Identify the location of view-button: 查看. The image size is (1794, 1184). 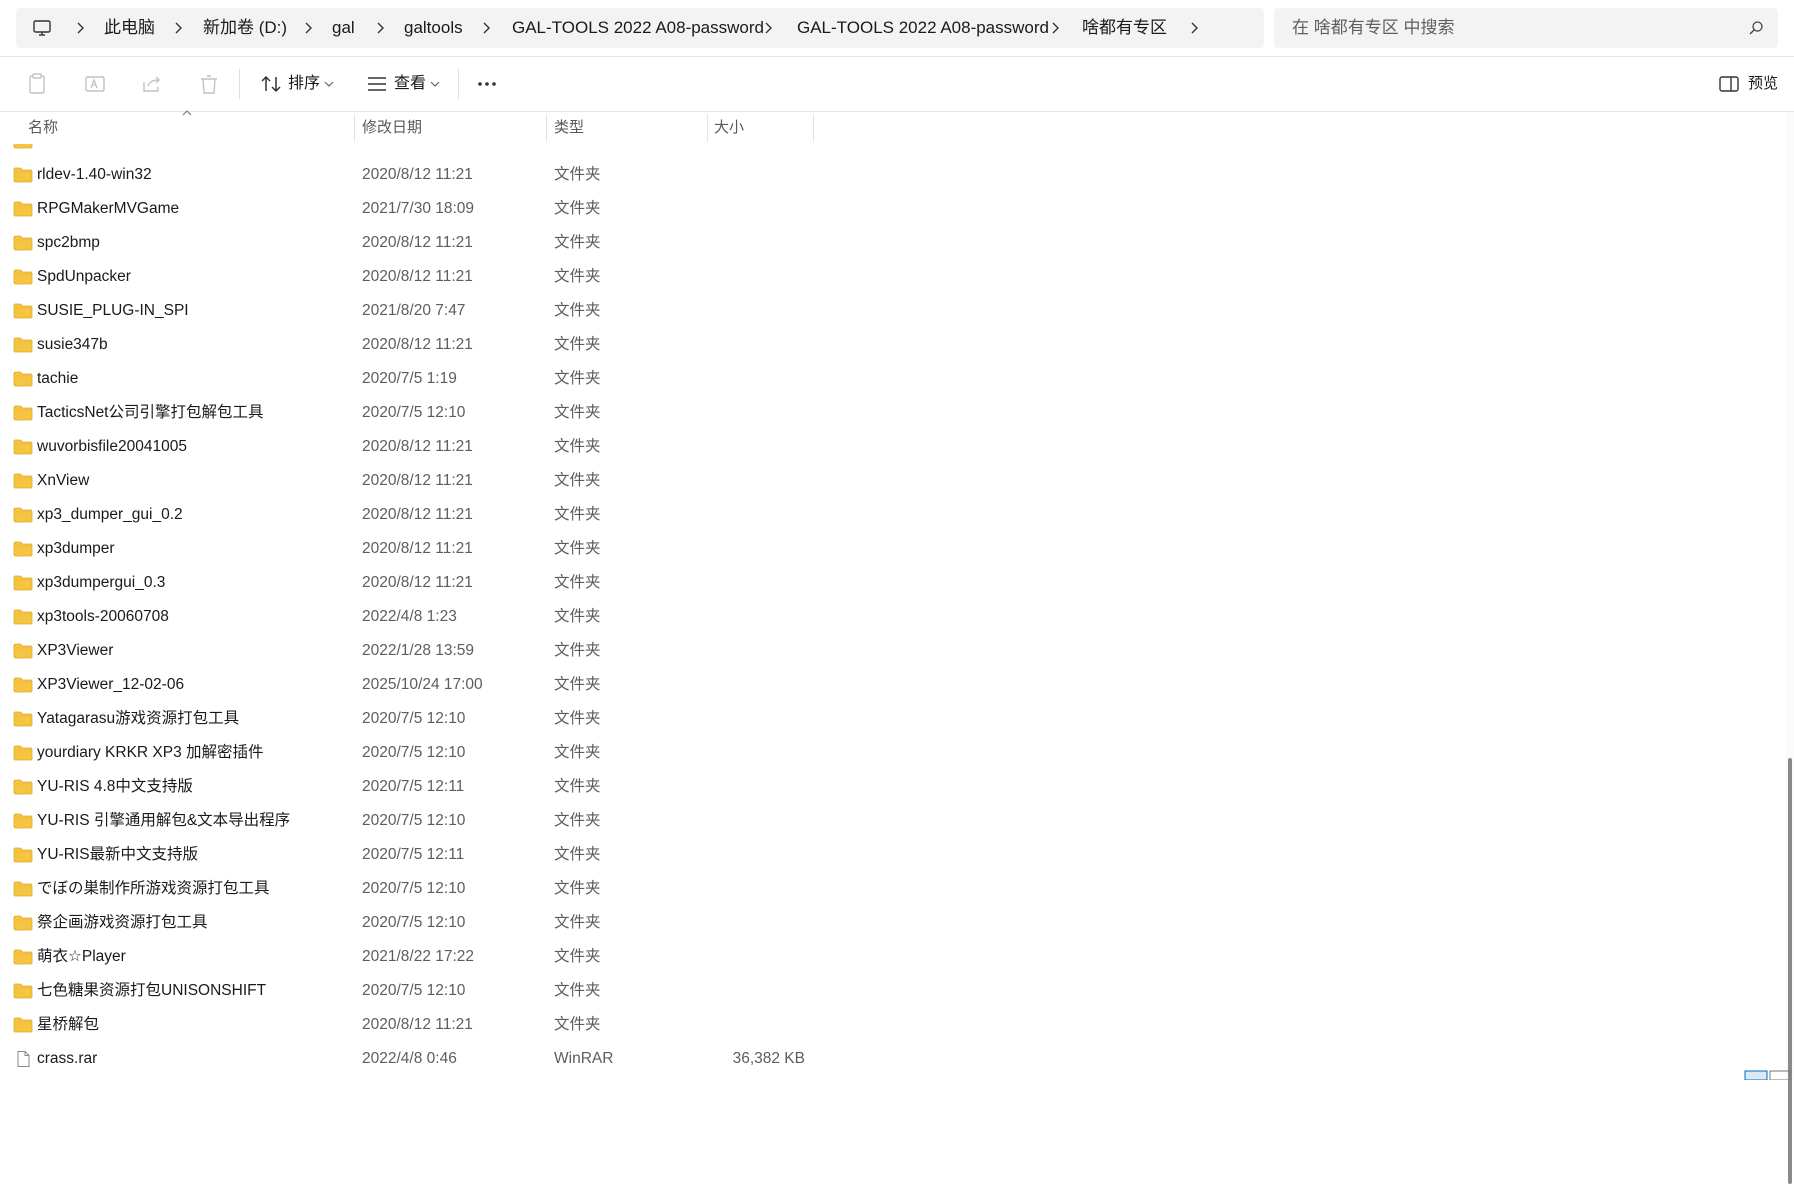
(403, 84).